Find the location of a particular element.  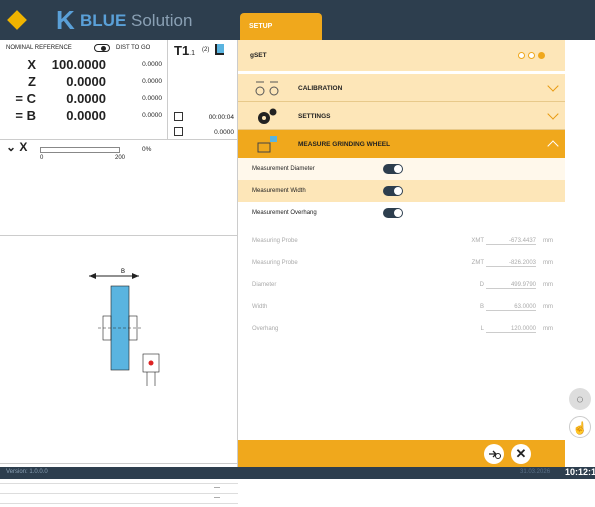

measure-row: Width B 63.0000 mm is located at coordinates (401, 307).